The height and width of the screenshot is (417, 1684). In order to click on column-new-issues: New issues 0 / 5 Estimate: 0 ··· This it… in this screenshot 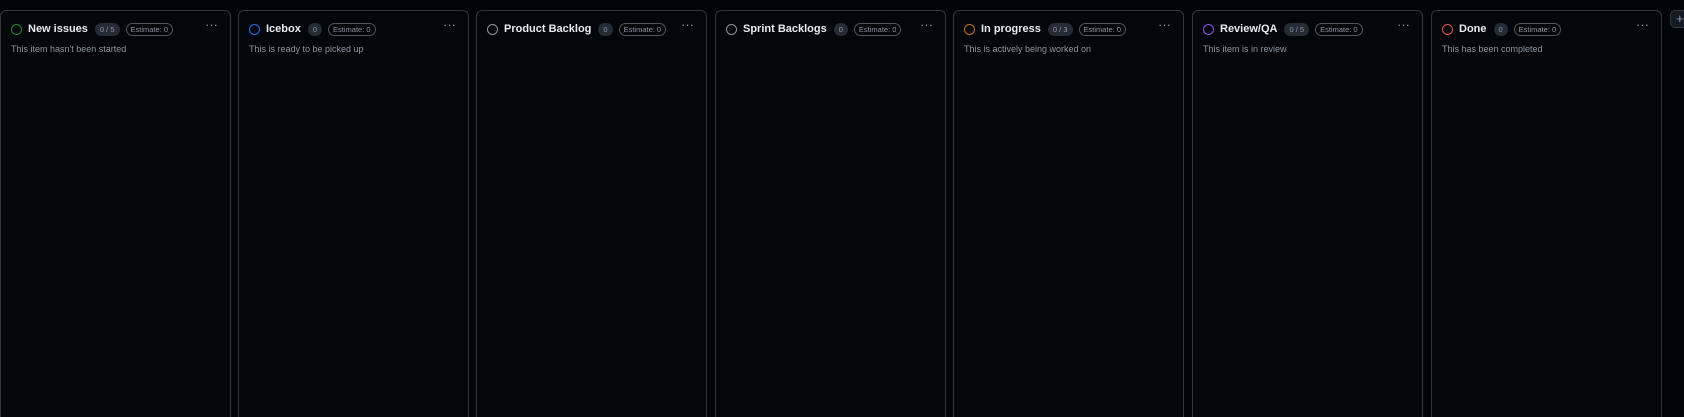, I will do `click(115, 213)`.